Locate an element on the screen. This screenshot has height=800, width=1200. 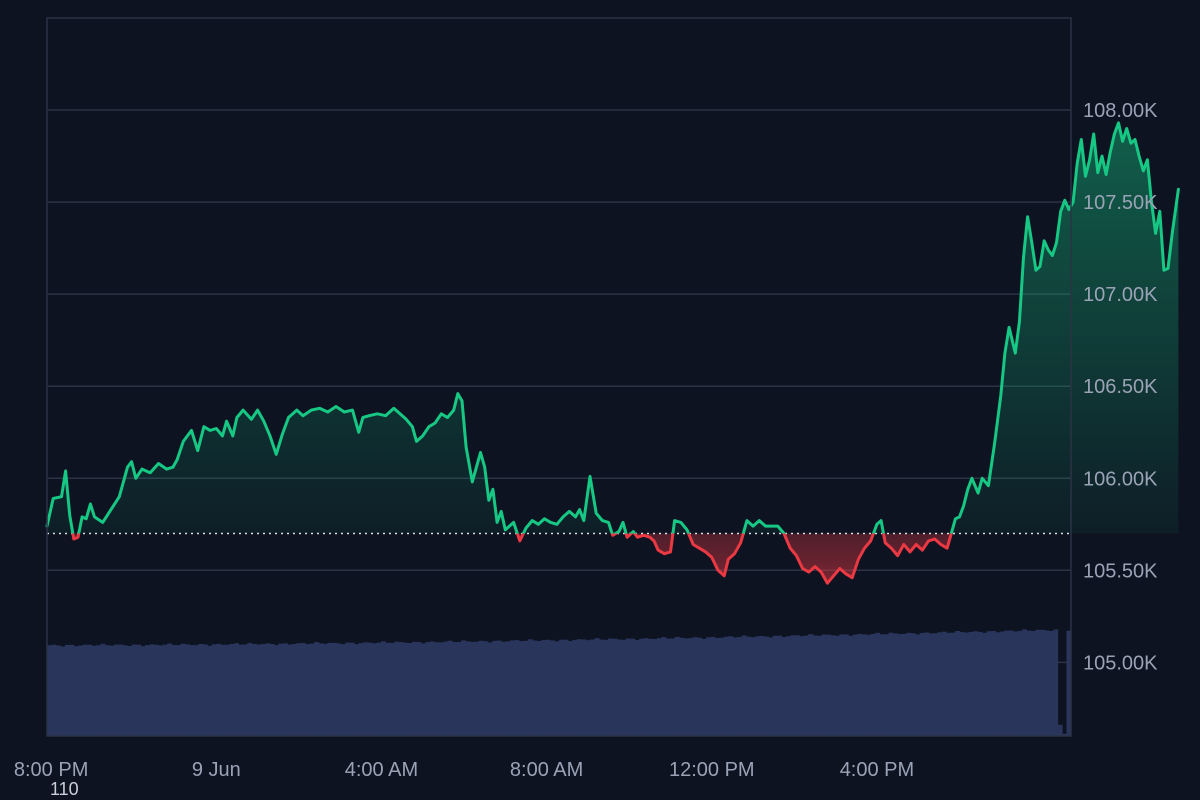
y-tick-label: 107.00K is located at coordinates (1120, 295).